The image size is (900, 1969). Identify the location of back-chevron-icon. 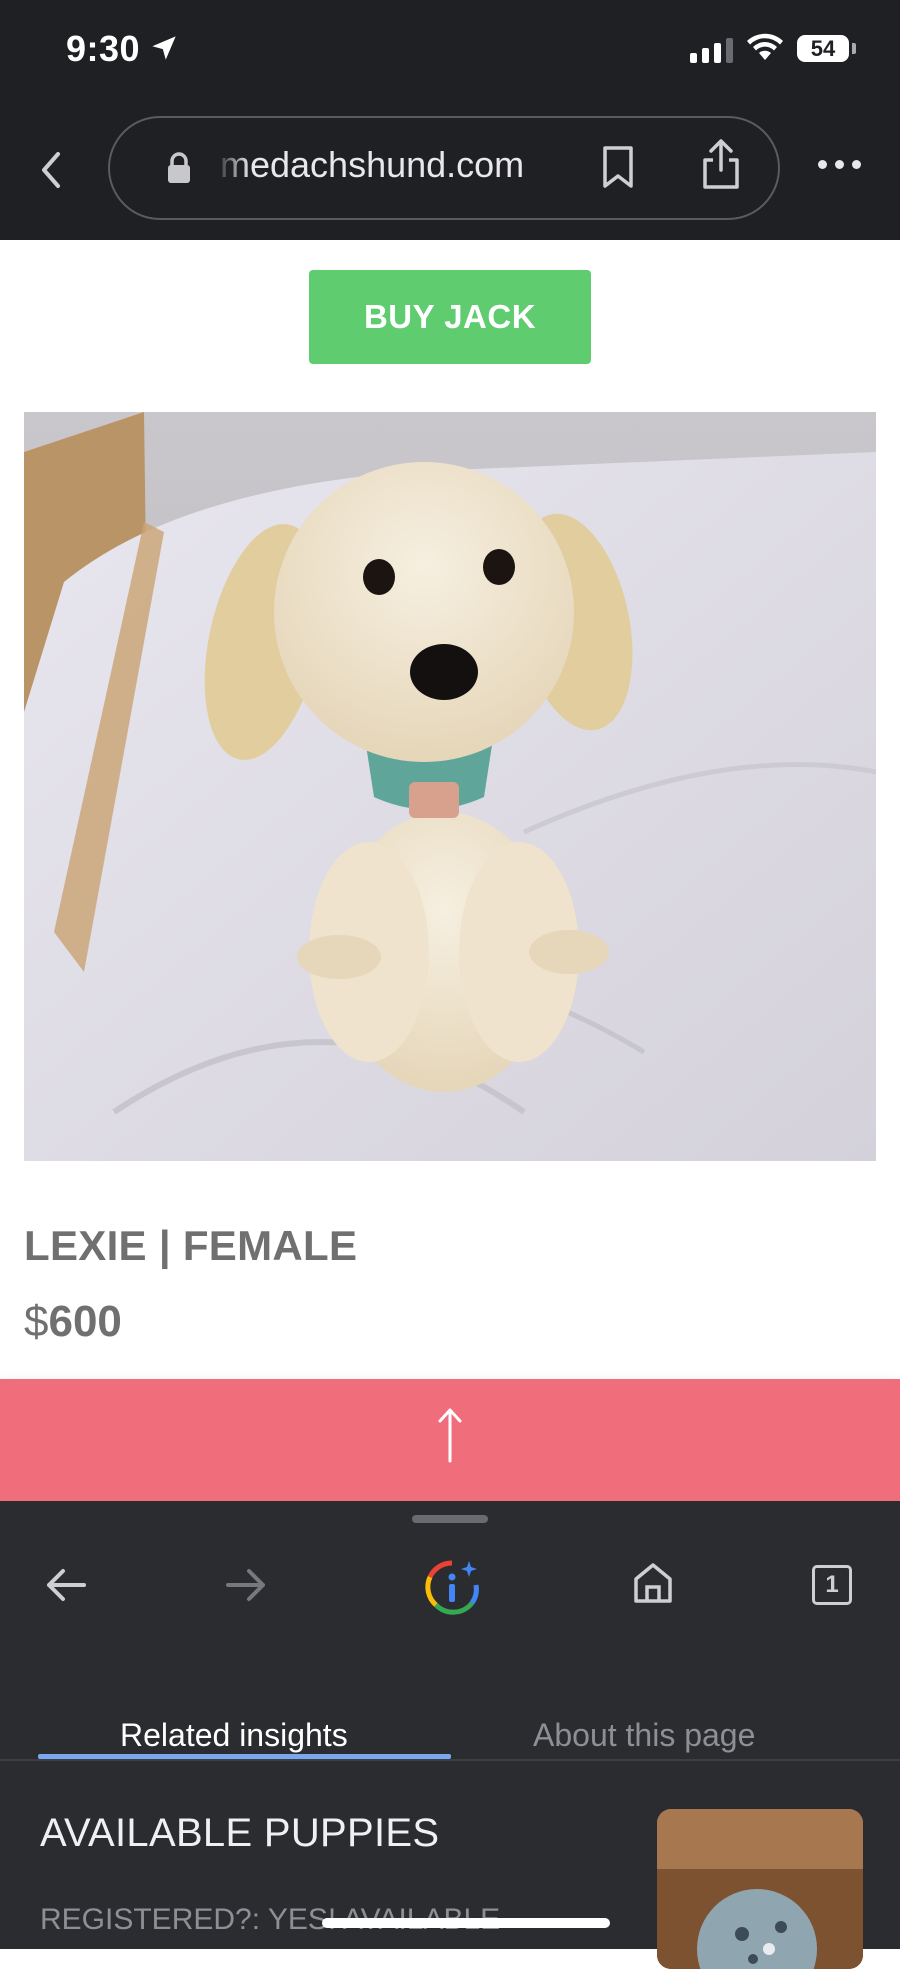
(51, 170).